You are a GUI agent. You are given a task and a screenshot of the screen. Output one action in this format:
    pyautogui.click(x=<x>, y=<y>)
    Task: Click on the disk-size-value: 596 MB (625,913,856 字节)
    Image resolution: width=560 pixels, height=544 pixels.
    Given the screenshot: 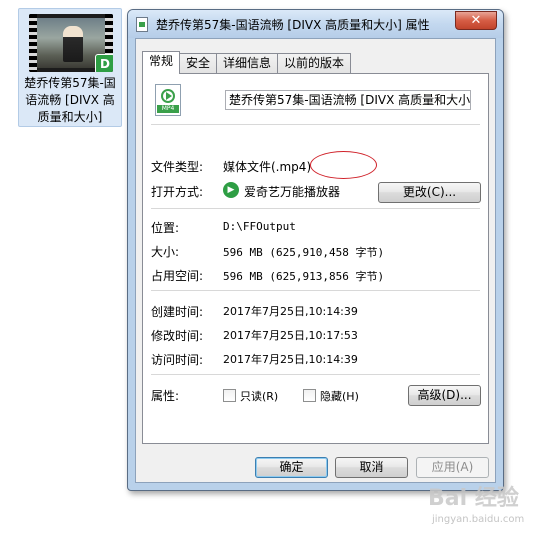 What is the action you would take?
    pyautogui.click(x=304, y=276)
    